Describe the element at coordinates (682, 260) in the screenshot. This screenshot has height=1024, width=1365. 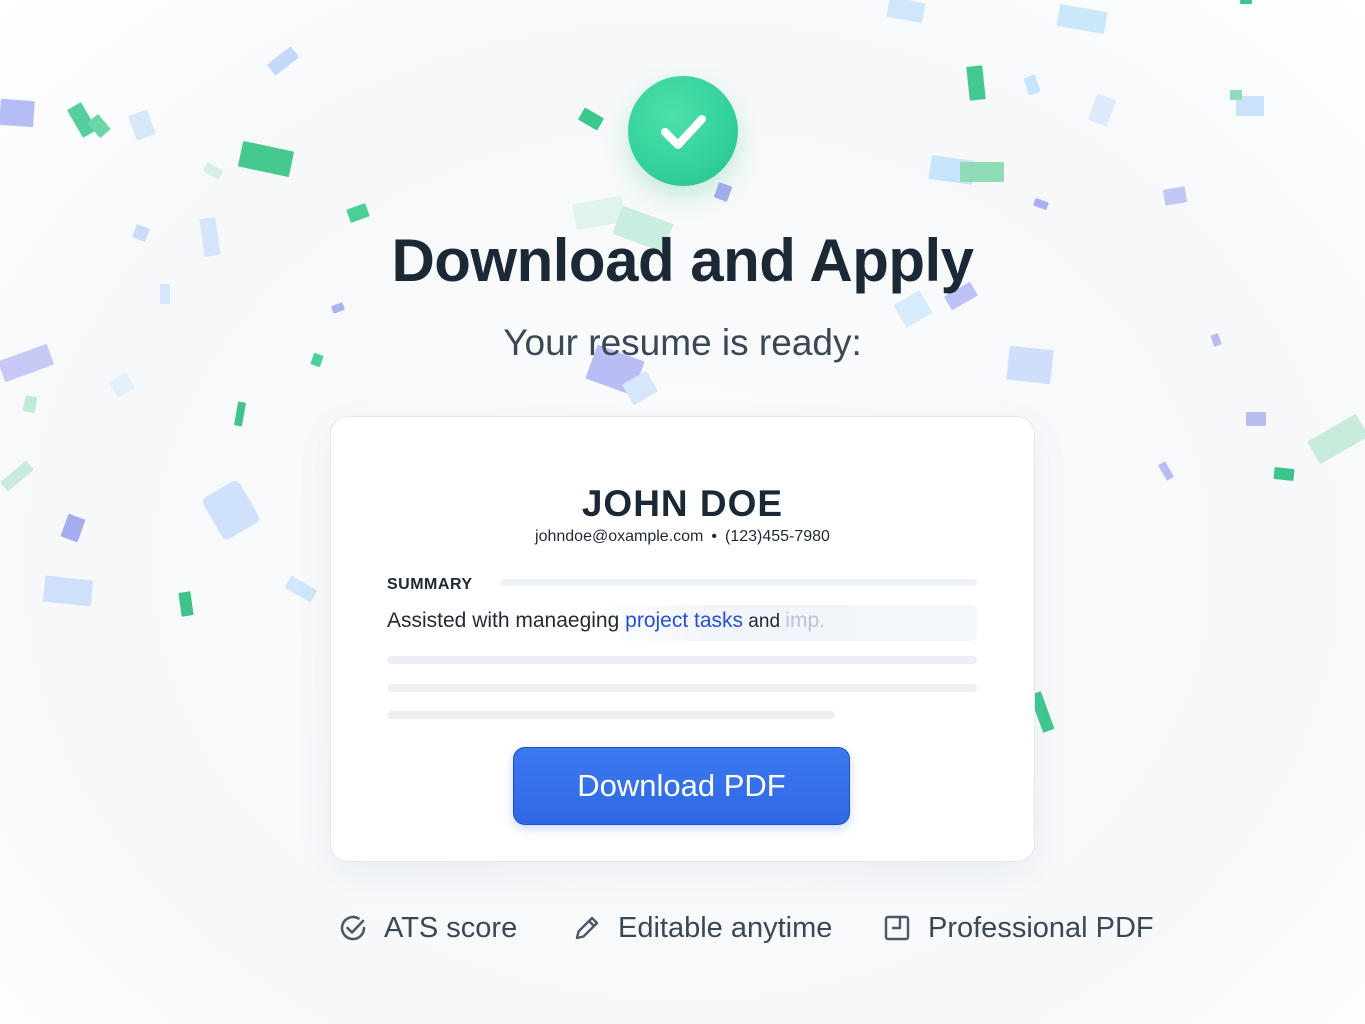
I see `page-title: Download and Apply` at that location.